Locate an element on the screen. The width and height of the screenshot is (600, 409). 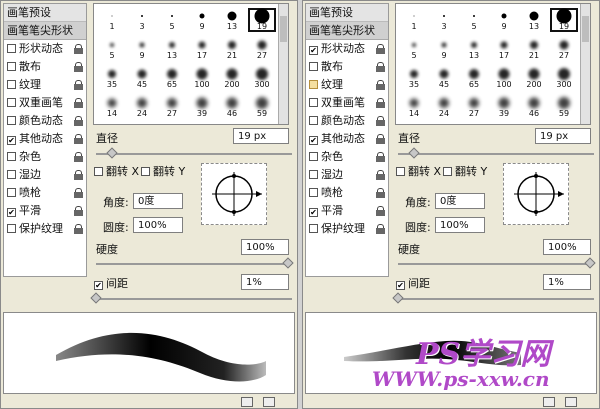
brush-tip-cell: 19 is located at coordinates (262, 20).